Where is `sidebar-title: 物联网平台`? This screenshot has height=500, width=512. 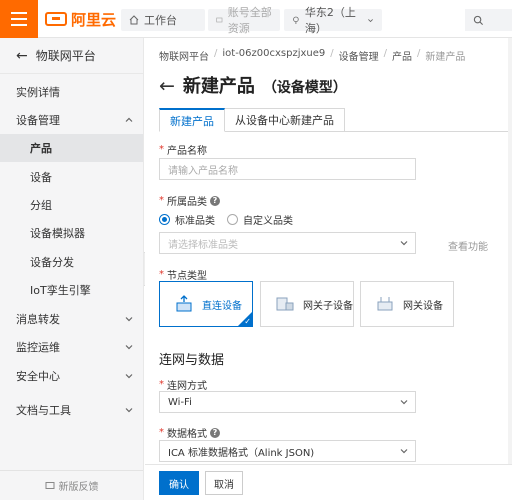
sidebar-title: 物联网平台 is located at coordinates (65, 56).